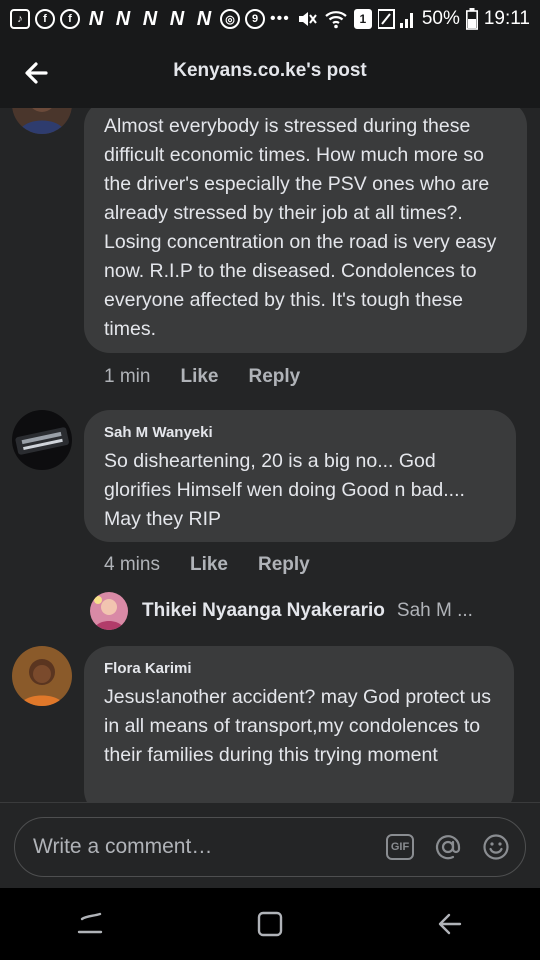  I want to click on reply-avatar, so click(109, 611).